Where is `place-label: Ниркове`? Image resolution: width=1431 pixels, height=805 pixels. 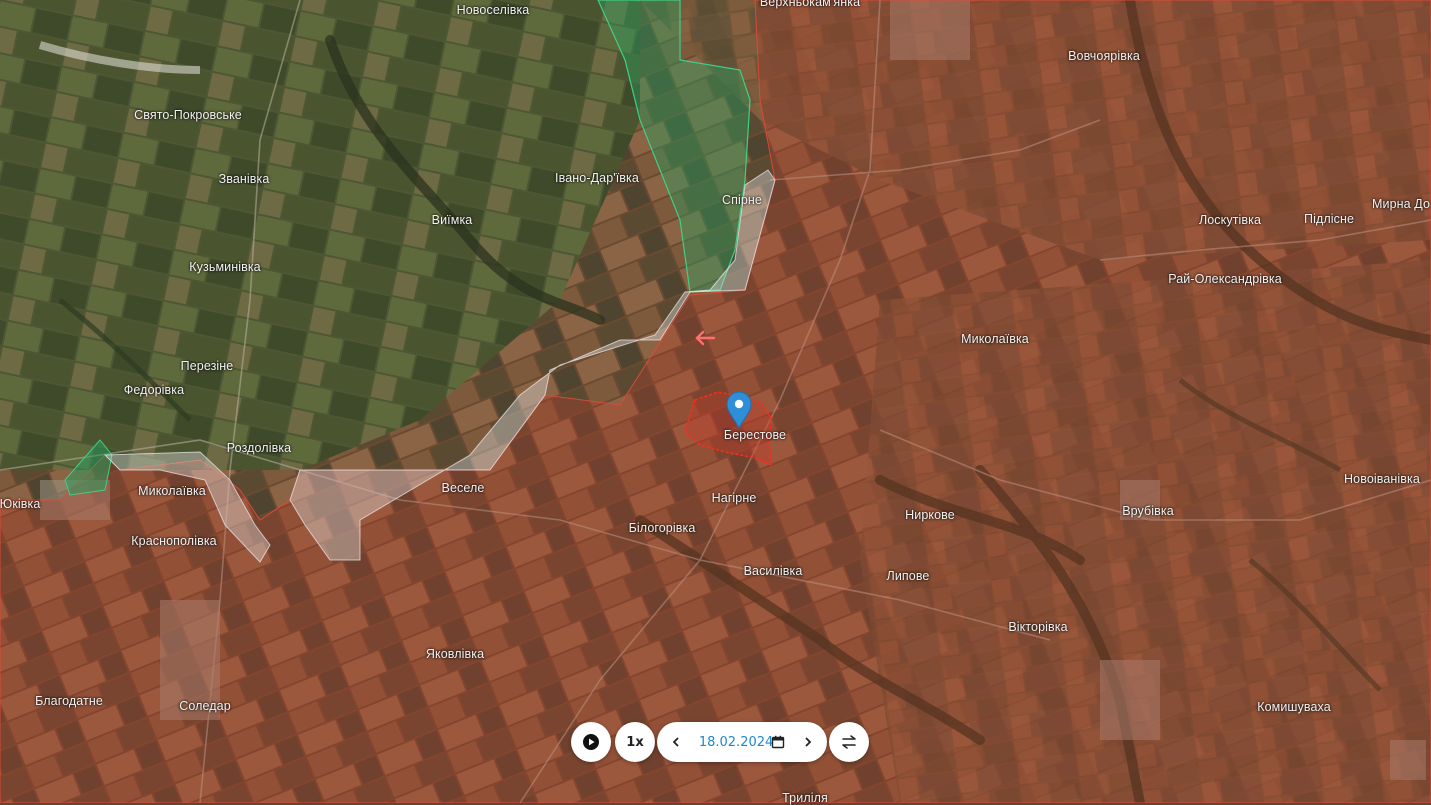
place-label: Ниркове is located at coordinates (930, 515).